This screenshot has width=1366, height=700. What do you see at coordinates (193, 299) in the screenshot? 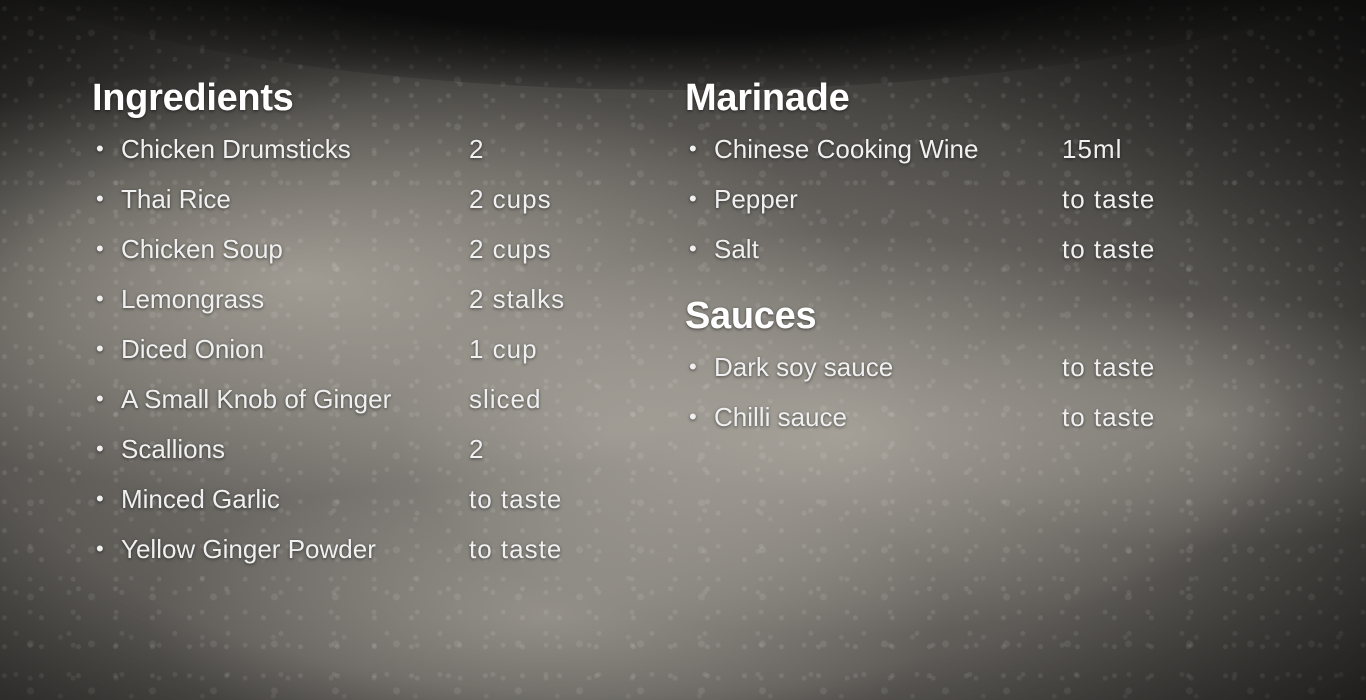
I see `item-name: Lemongrass` at bounding box center [193, 299].